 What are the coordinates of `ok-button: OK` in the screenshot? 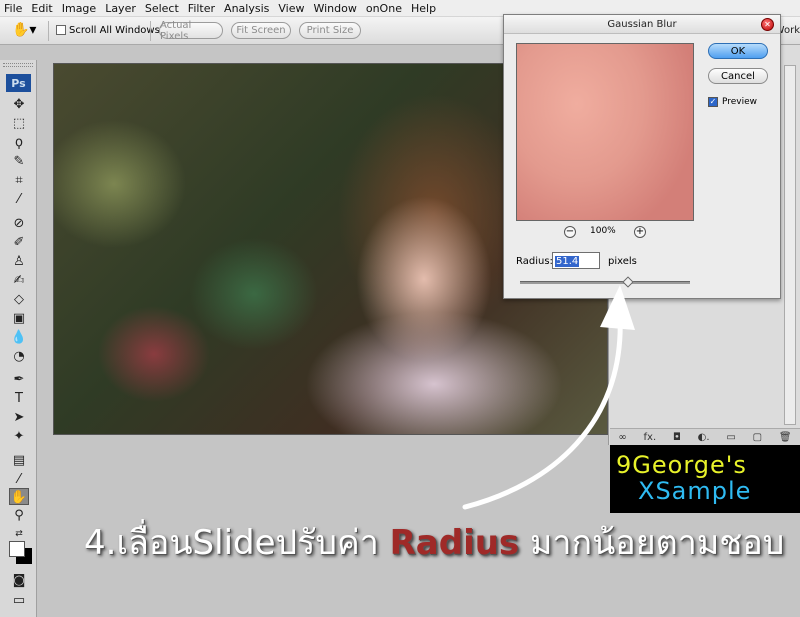 It's located at (738, 51).